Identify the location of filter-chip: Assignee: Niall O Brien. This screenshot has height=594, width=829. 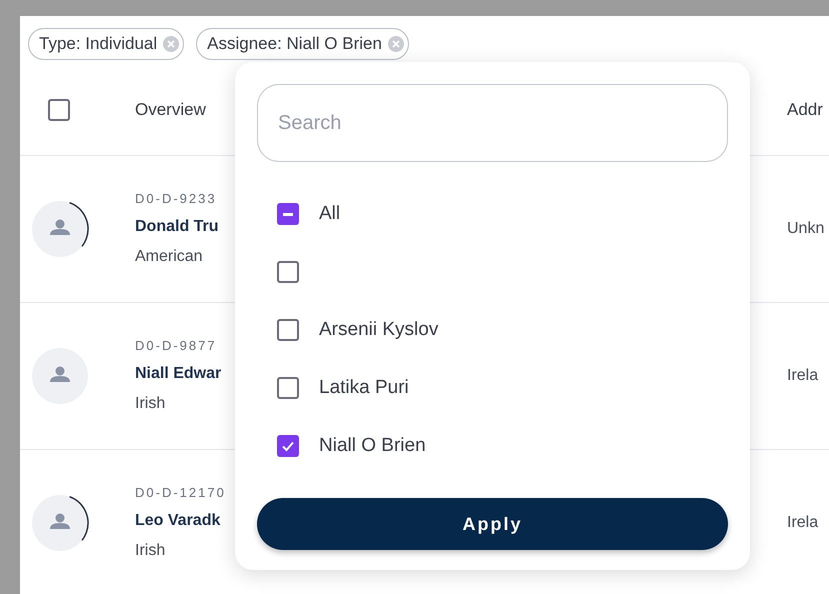
(302, 44).